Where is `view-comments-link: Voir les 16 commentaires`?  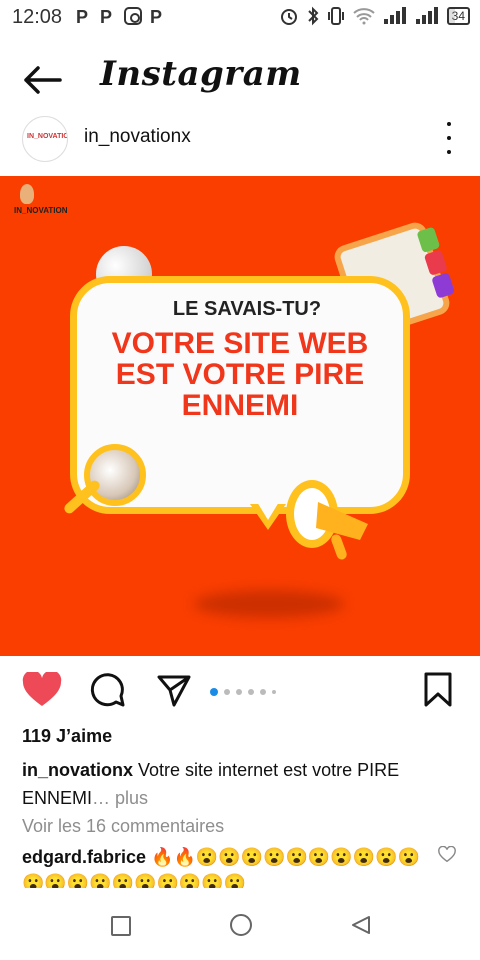 view-comments-link: Voir les 16 commentaires is located at coordinates (123, 826).